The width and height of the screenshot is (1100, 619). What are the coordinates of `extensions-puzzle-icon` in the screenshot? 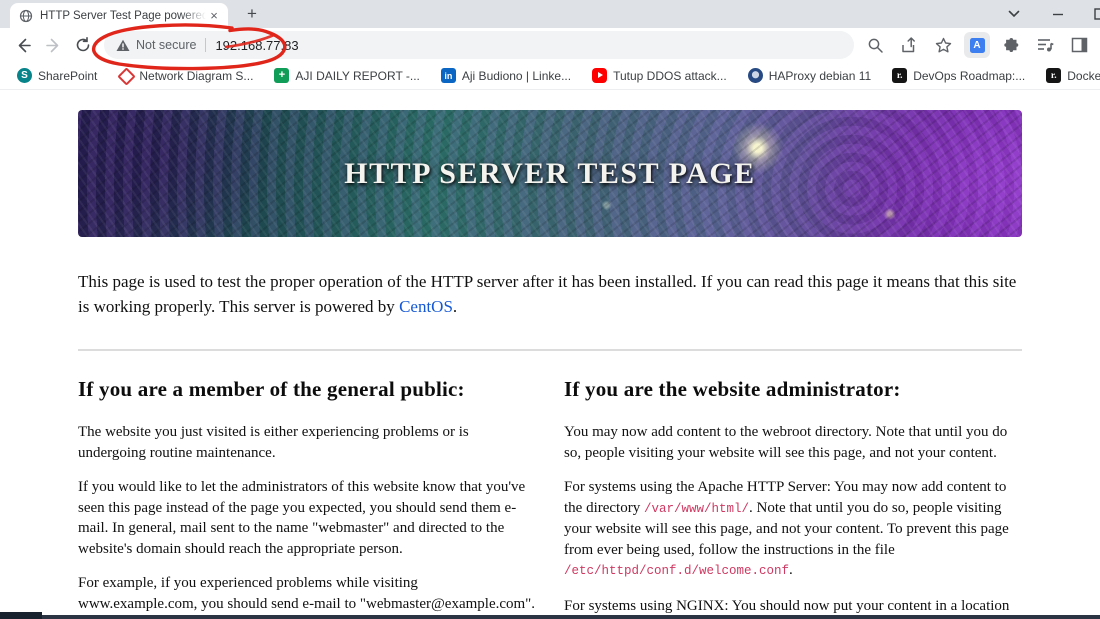 It's located at (1011, 45).